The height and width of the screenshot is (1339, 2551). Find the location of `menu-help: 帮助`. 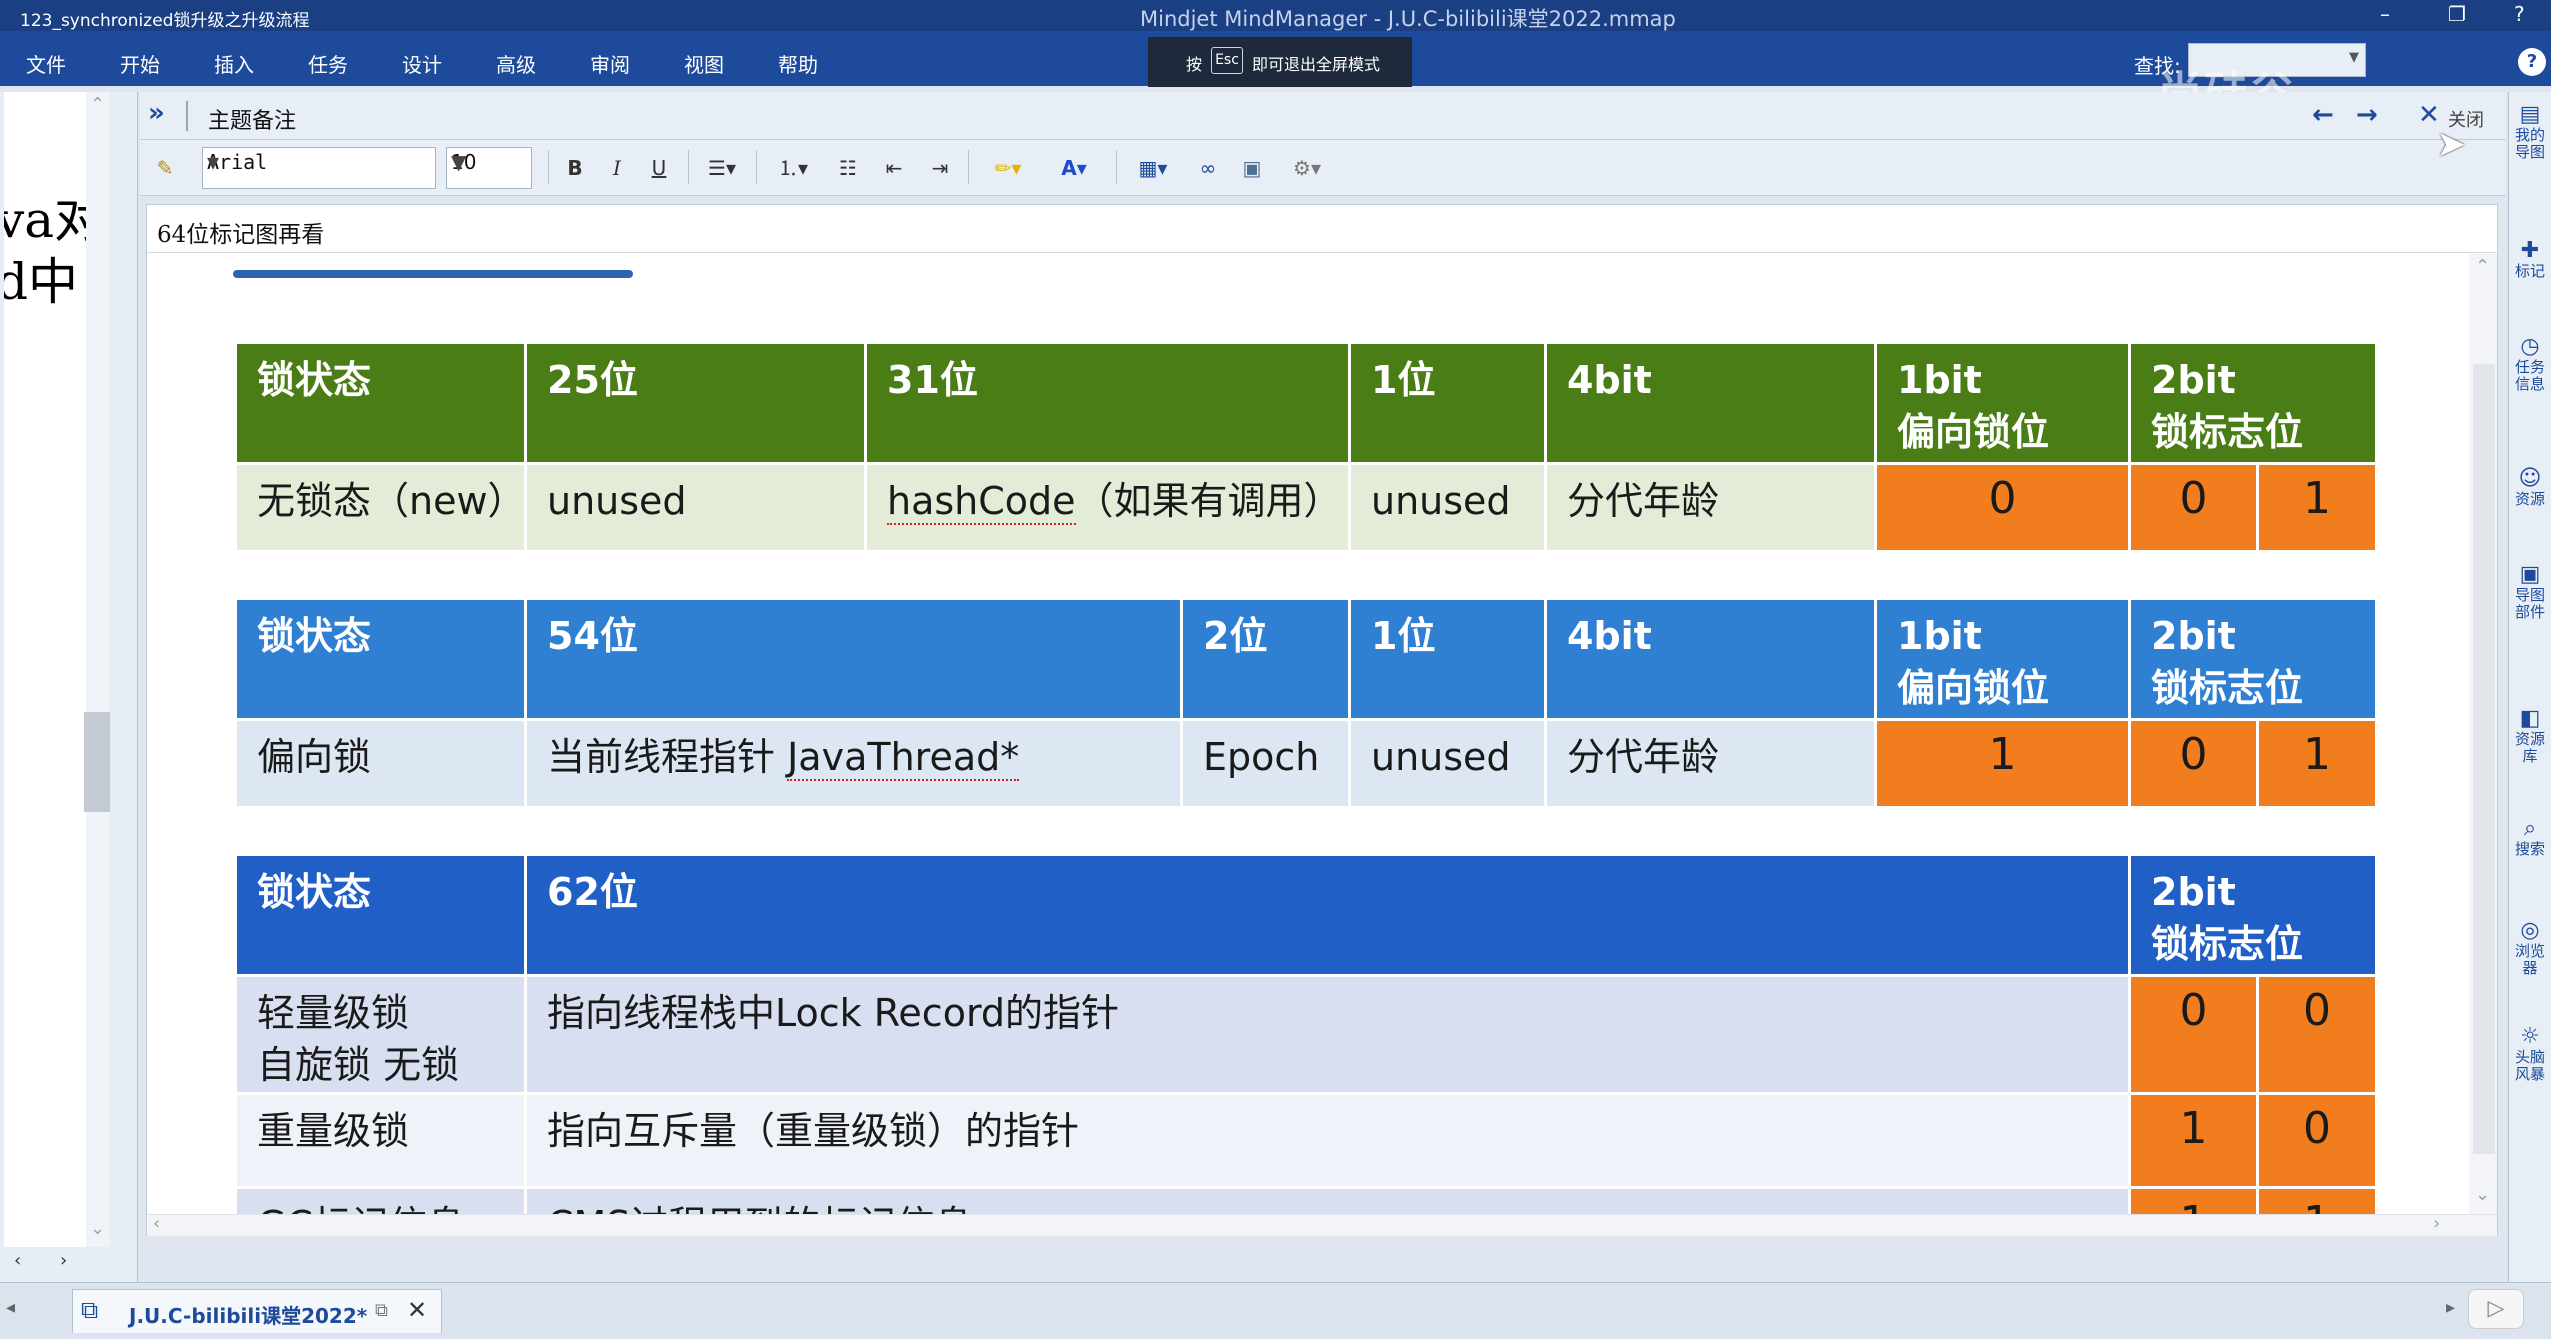

menu-help: 帮助 is located at coordinates (798, 63).